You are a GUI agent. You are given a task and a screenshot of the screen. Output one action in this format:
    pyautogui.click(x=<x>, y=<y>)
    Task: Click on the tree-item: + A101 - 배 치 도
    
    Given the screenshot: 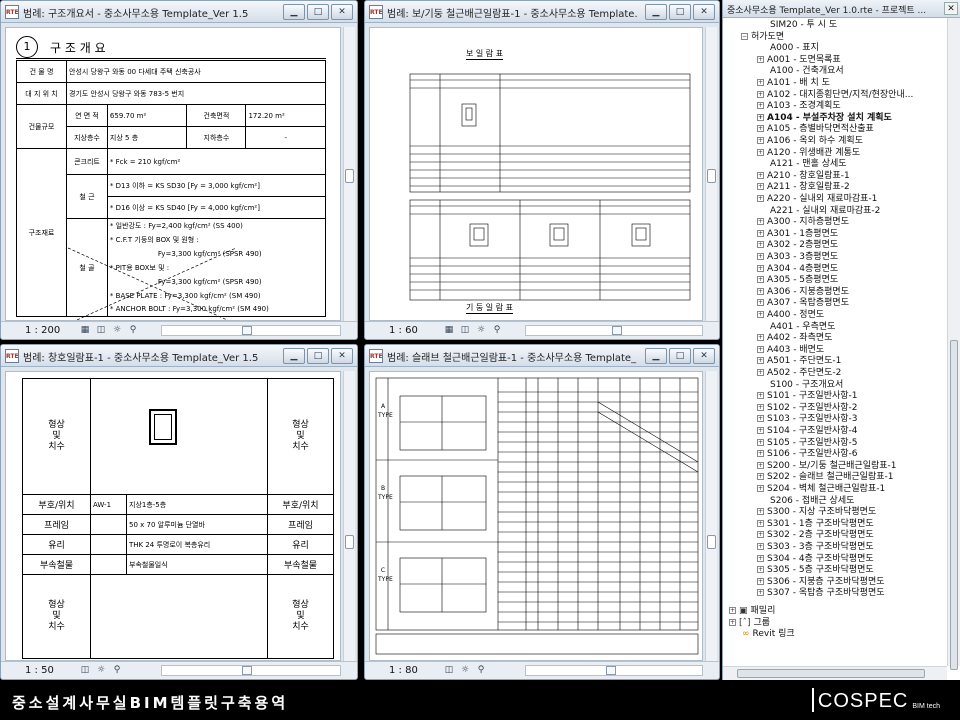 What is the action you would take?
    pyautogui.click(x=793, y=83)
    